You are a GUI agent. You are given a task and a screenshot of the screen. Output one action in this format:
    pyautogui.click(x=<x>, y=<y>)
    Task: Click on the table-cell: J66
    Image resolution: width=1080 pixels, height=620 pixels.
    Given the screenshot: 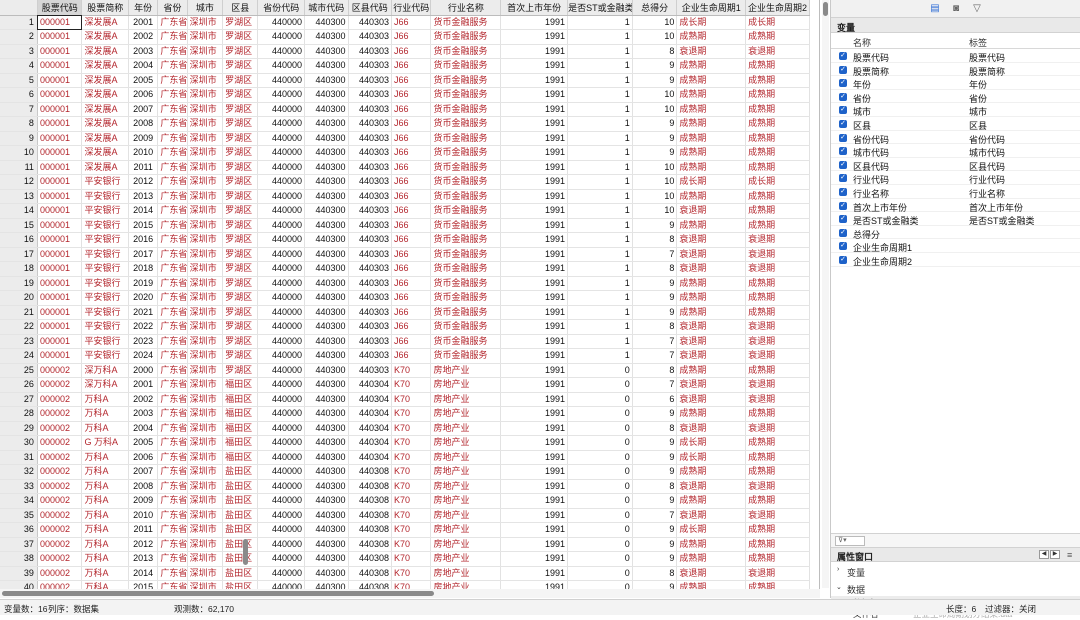 What is the action you would take?
    pyautogui.click(x=411, y=51)
    